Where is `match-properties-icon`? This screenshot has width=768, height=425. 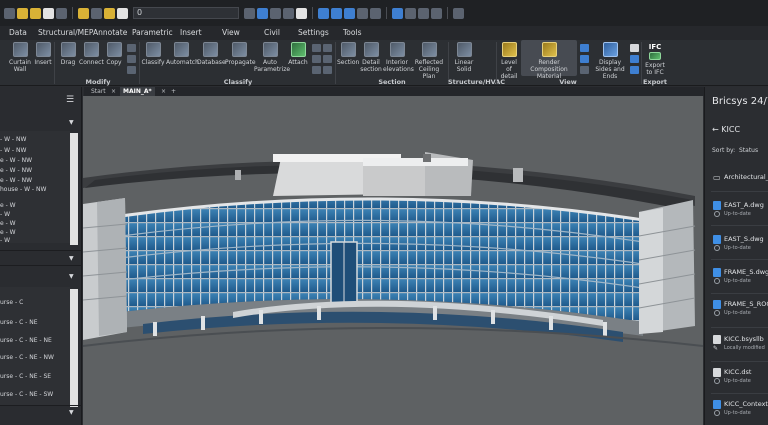
match-properties-icon is located at coordinates (249, 13).